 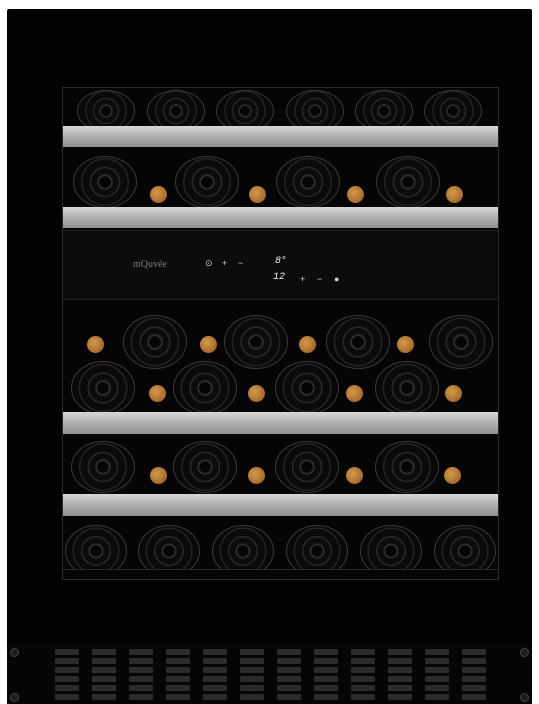 I want to click on upper-zone-control: ⊙, so click(x=209, y=263).